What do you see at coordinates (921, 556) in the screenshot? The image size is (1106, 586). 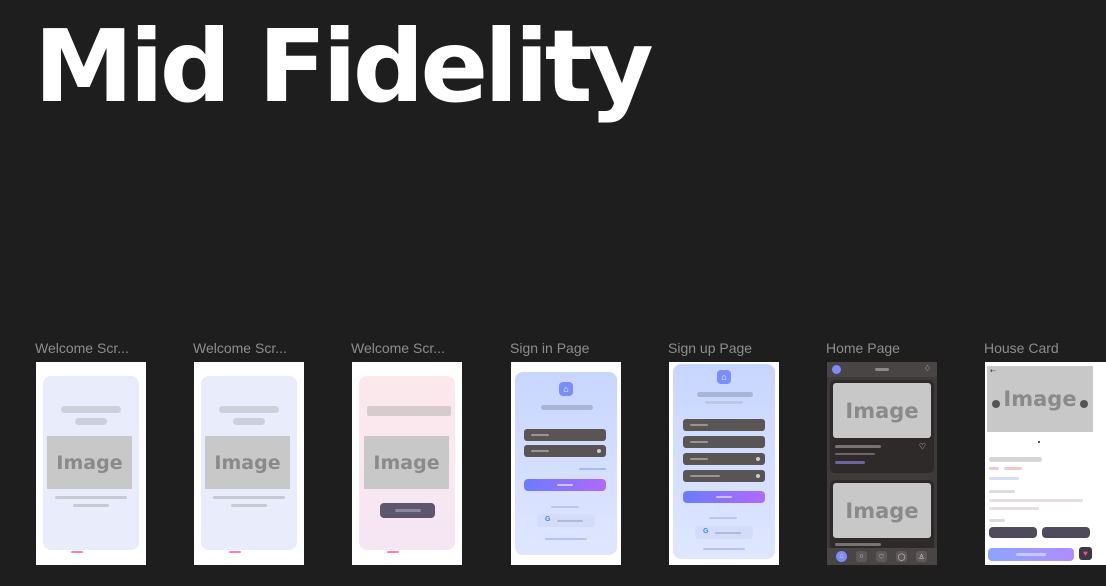 I see `profile-icon: ♙` at bounding box center [921, 556].